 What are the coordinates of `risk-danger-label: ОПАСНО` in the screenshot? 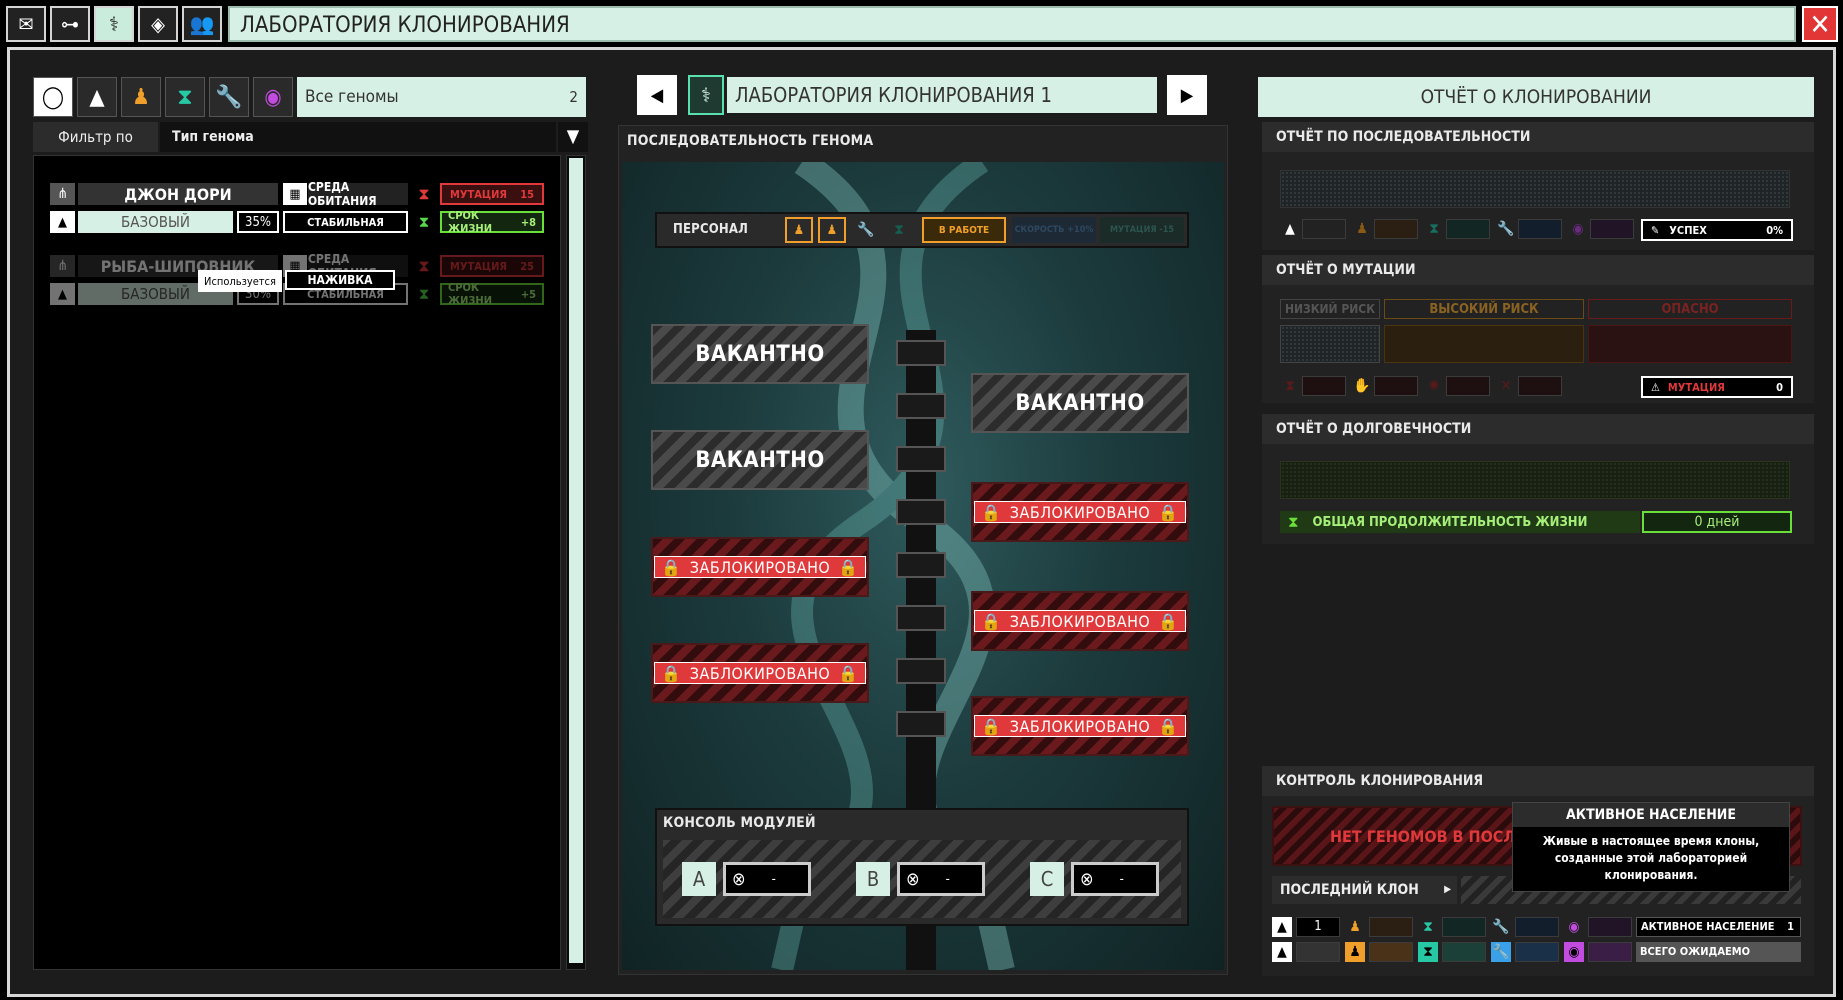 It's located at (1690, 309).